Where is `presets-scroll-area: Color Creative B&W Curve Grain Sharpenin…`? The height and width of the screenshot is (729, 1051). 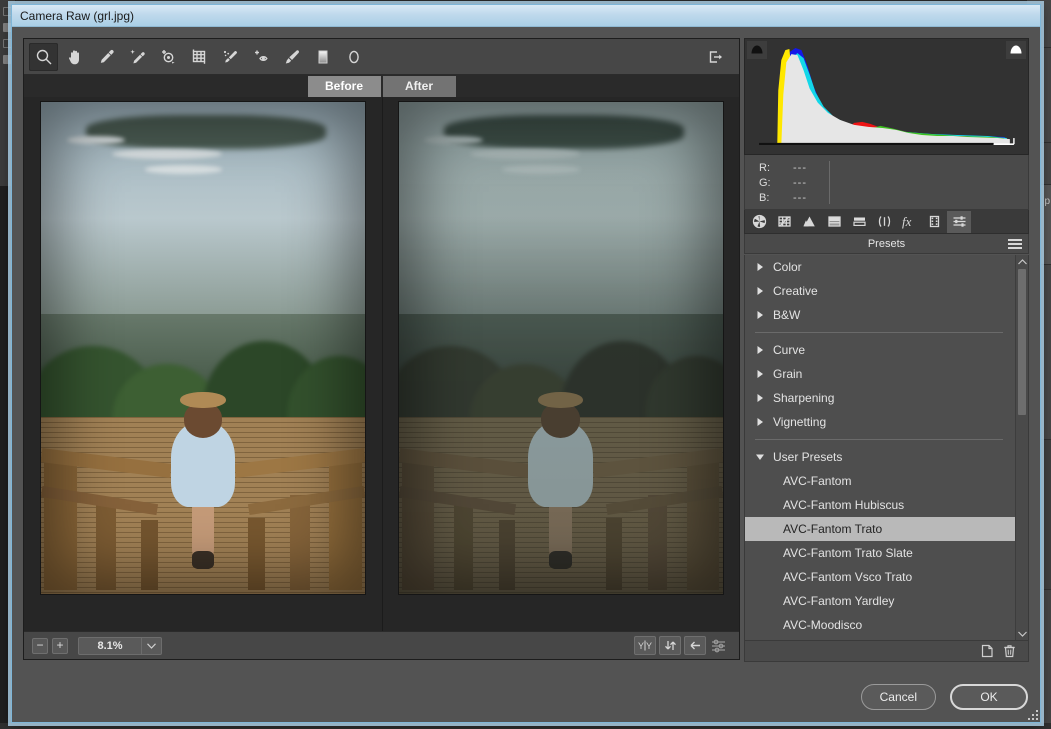 presets-scroll-area: Color Creative B&W Curve Grain Sharpenin… is located at coordinates (880, 447).